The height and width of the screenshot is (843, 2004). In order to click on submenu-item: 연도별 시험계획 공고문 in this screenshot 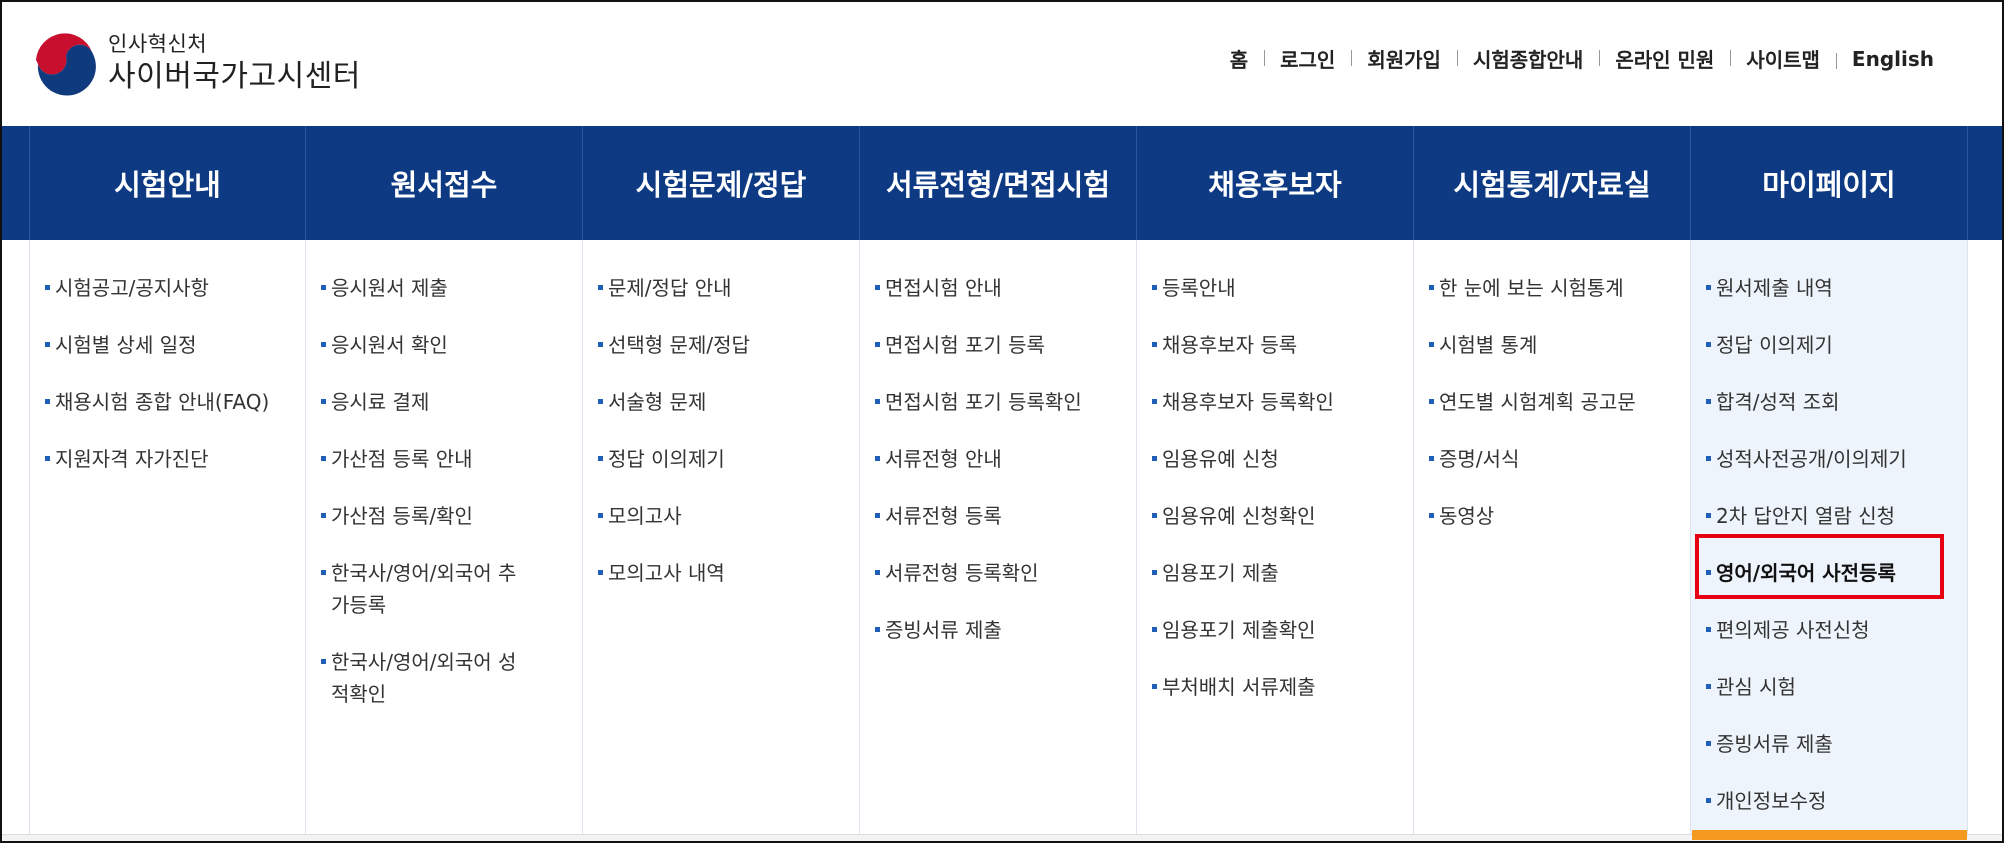, I will do `click(1559, 402)`.